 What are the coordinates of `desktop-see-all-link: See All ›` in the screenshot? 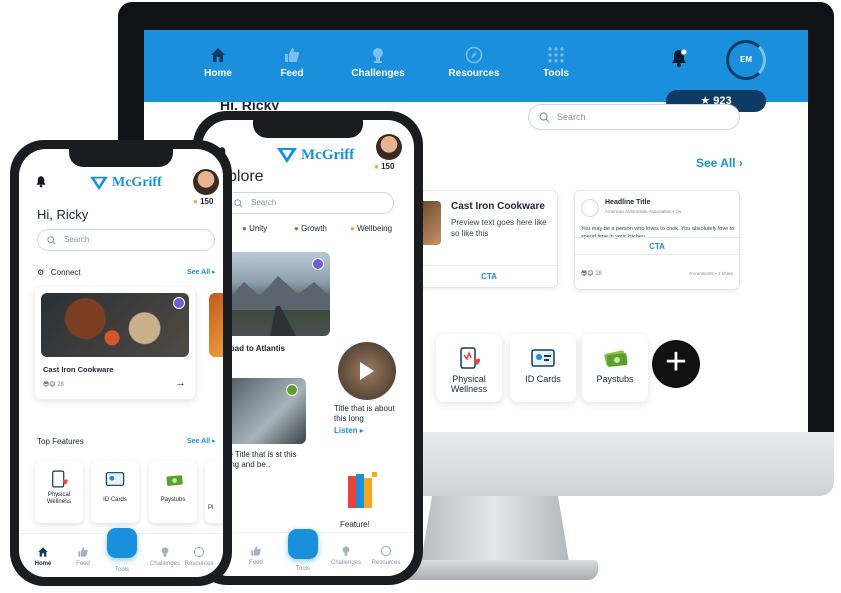 It's located at (719, 163).